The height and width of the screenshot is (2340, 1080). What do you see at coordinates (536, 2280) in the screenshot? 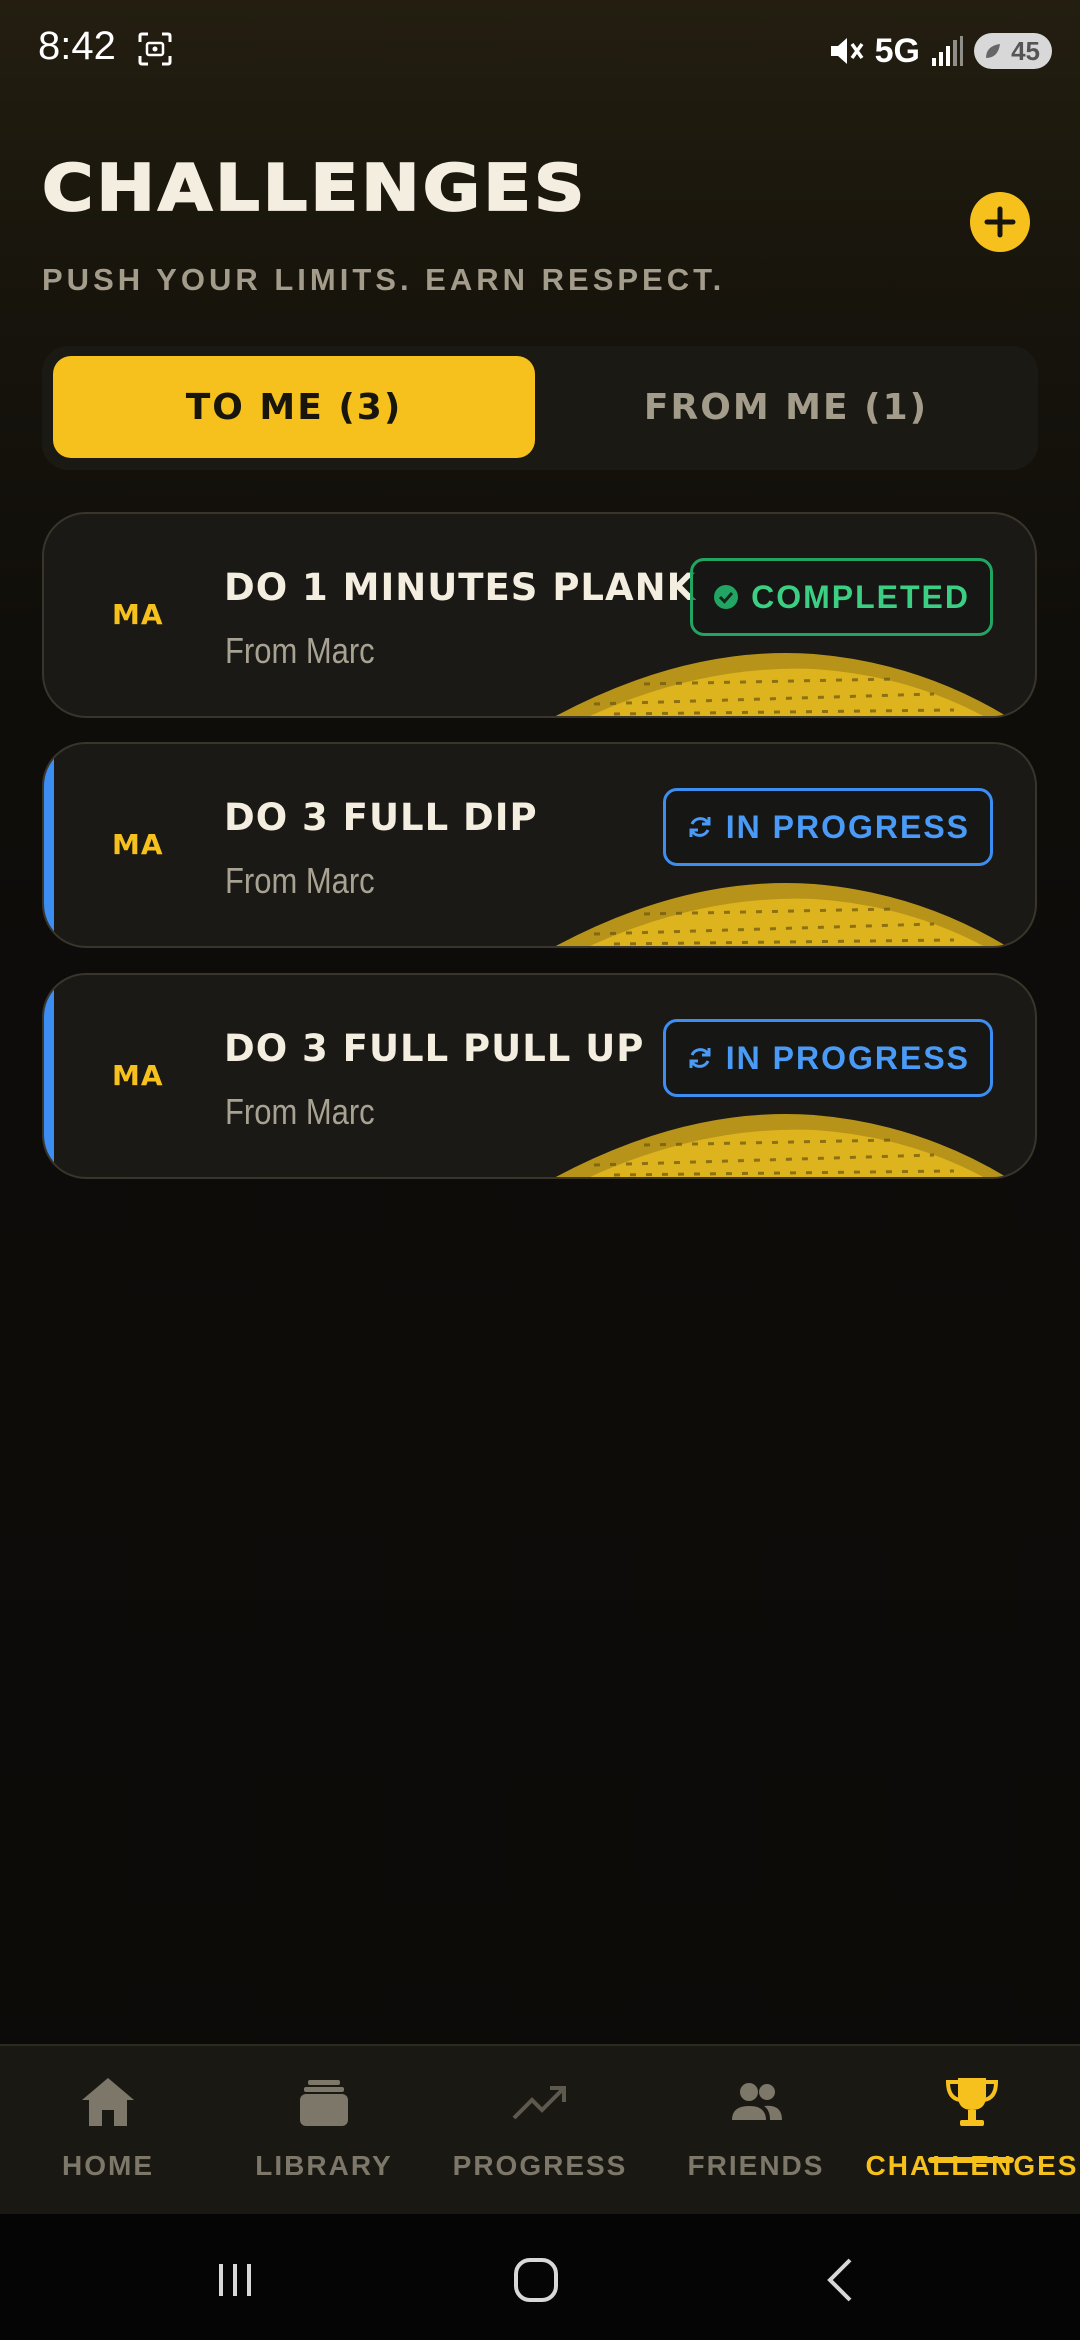
I see `home-button-icon` at bounding box center [536, 2280].